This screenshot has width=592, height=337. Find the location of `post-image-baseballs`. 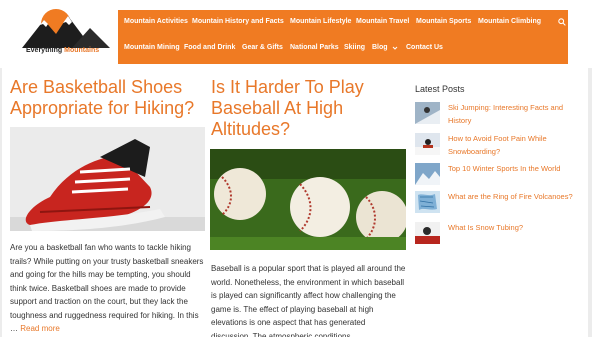

post-image-baseballs is located at coordinates (308, 199).